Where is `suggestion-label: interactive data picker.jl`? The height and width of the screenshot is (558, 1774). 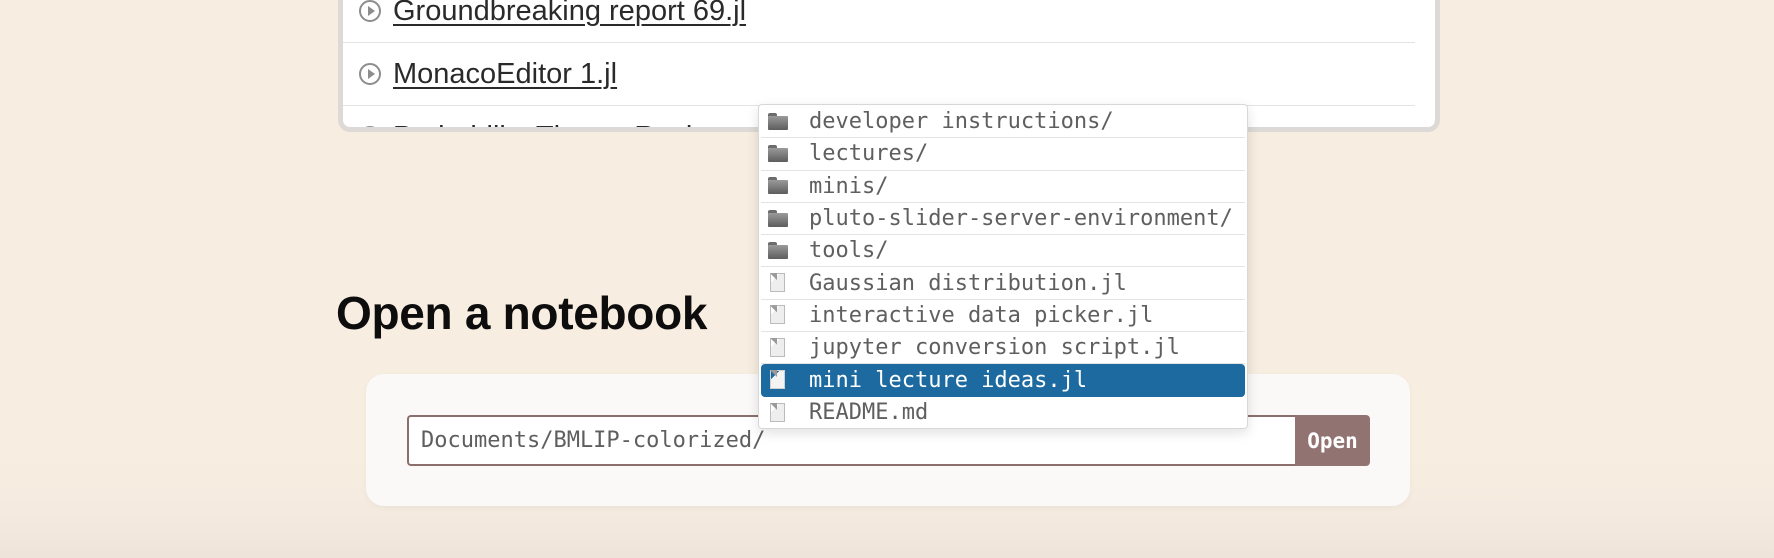
suggestion-label: interactive data picker.jl is located at coordinates (981, 315).